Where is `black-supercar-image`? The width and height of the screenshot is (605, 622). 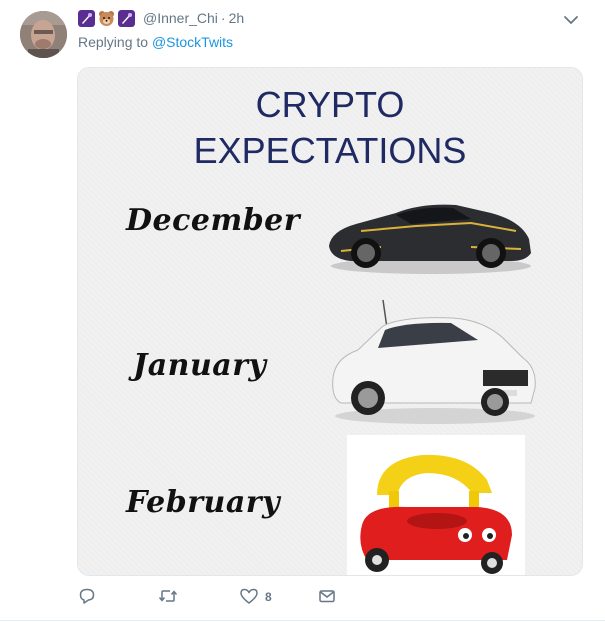 black-supercar-image is located at coordinates (430, 239).